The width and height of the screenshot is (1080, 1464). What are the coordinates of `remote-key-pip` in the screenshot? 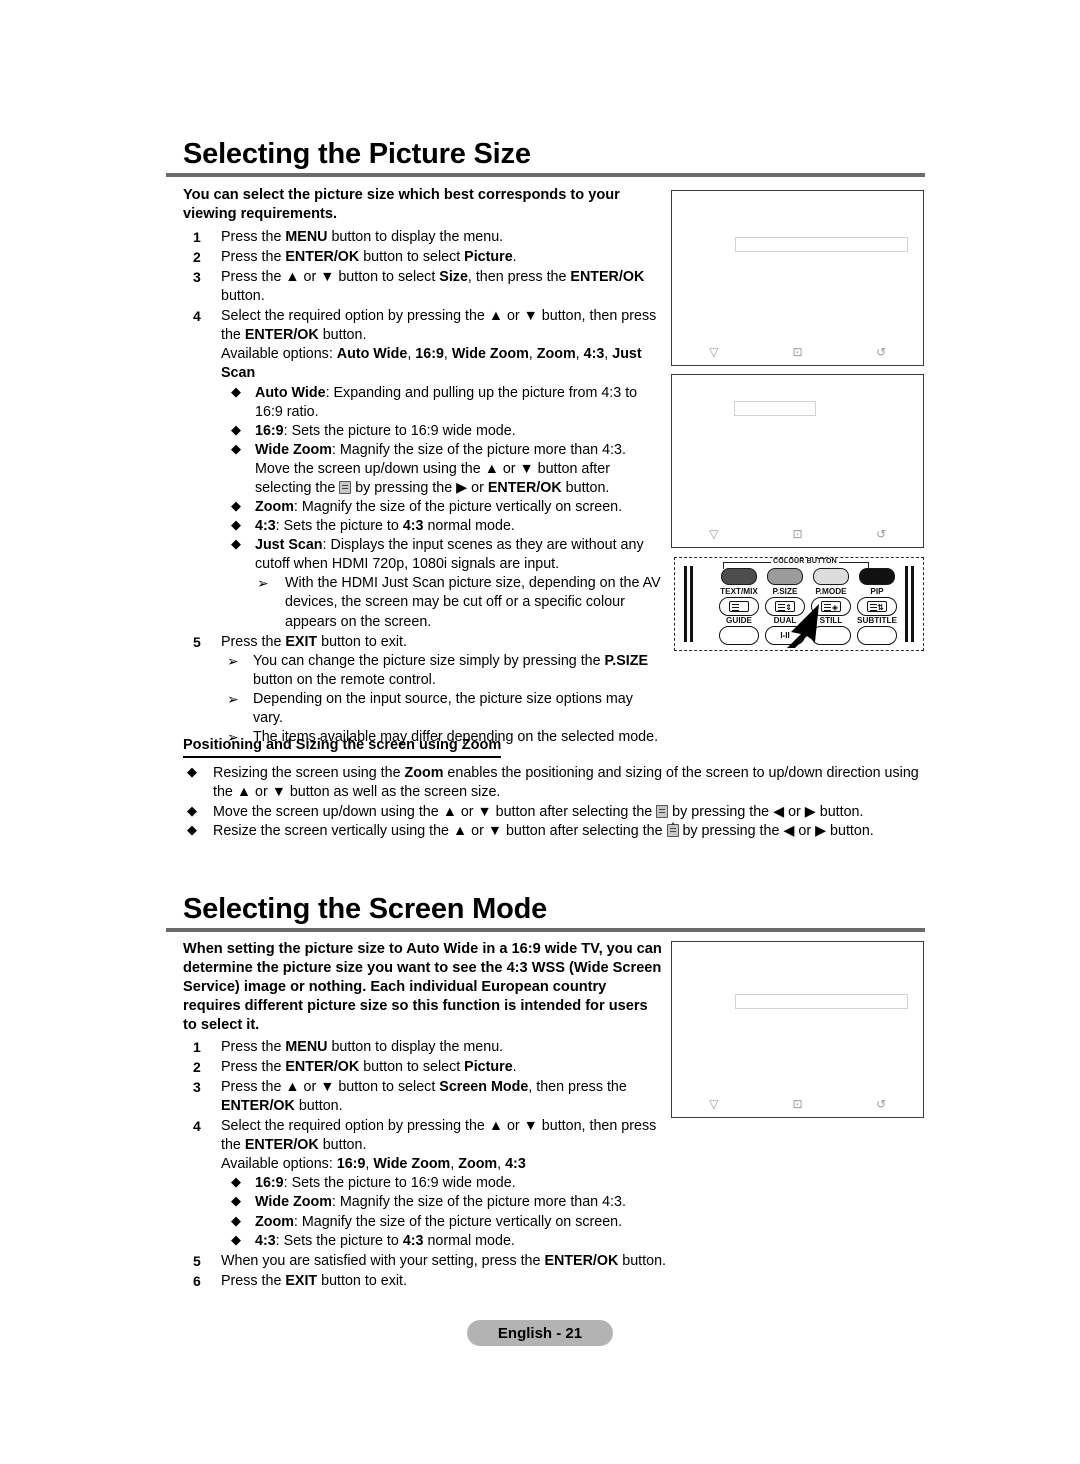 It's located at (877, 576).